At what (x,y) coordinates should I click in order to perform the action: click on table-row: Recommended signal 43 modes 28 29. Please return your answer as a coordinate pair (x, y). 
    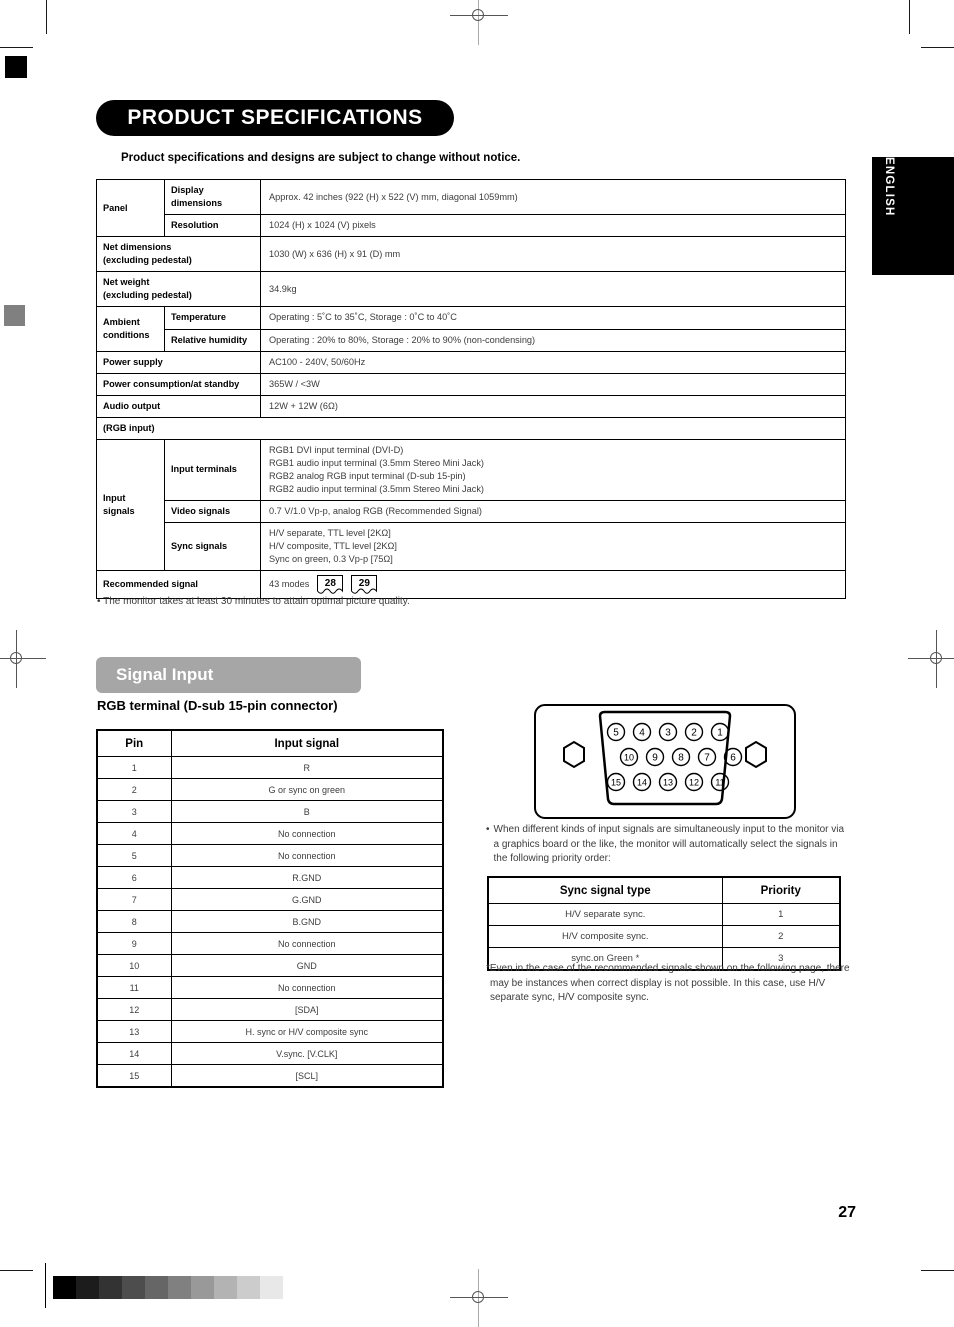
    Looking at the image, I should click on (471, 585).